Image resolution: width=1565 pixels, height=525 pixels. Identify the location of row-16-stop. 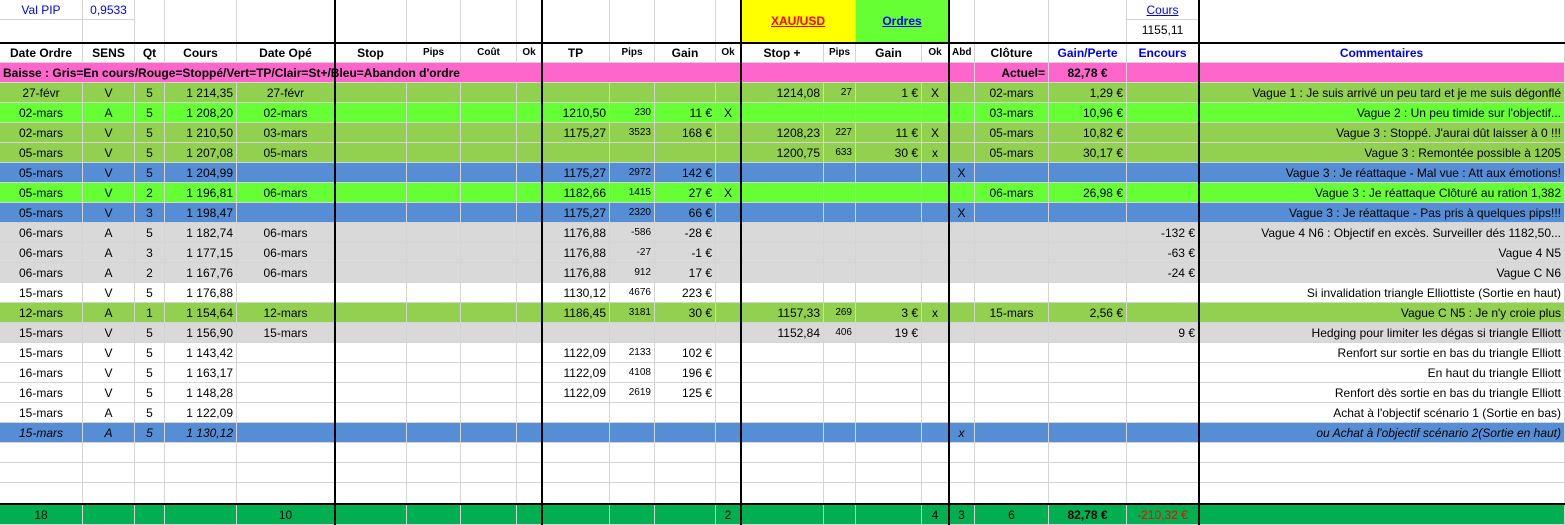
(371, 393).